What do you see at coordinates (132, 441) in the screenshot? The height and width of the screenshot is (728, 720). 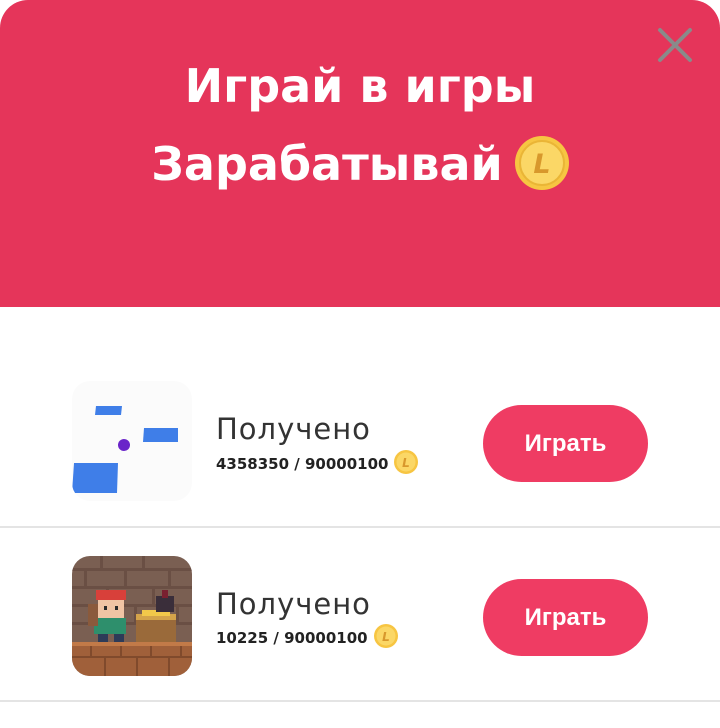 I see `blue-tiles-game-thumbnail` at bounding box center [132, 441].